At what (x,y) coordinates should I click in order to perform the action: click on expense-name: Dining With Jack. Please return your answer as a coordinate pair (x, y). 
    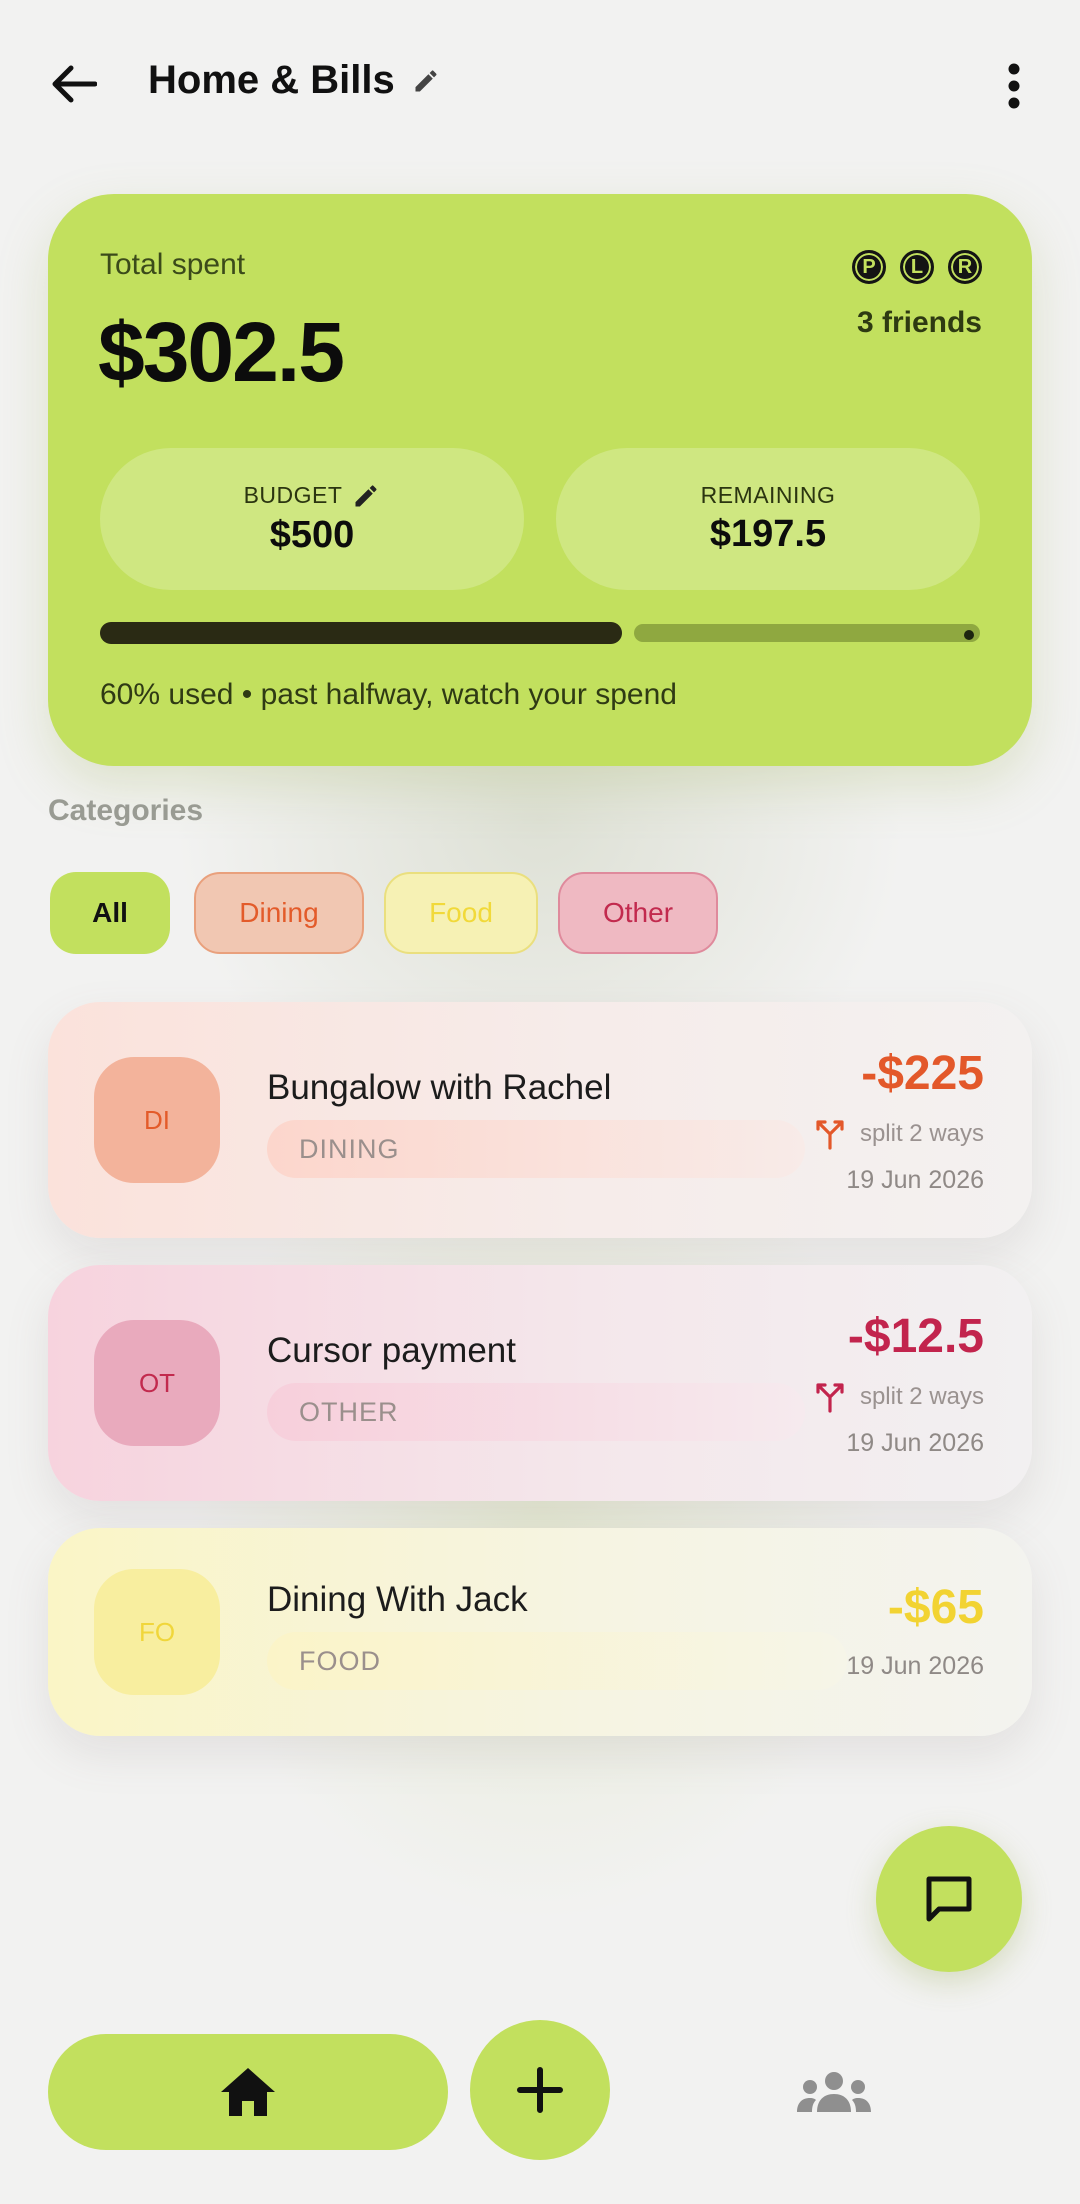
    Looking at the image, I should click on (397, 1599).